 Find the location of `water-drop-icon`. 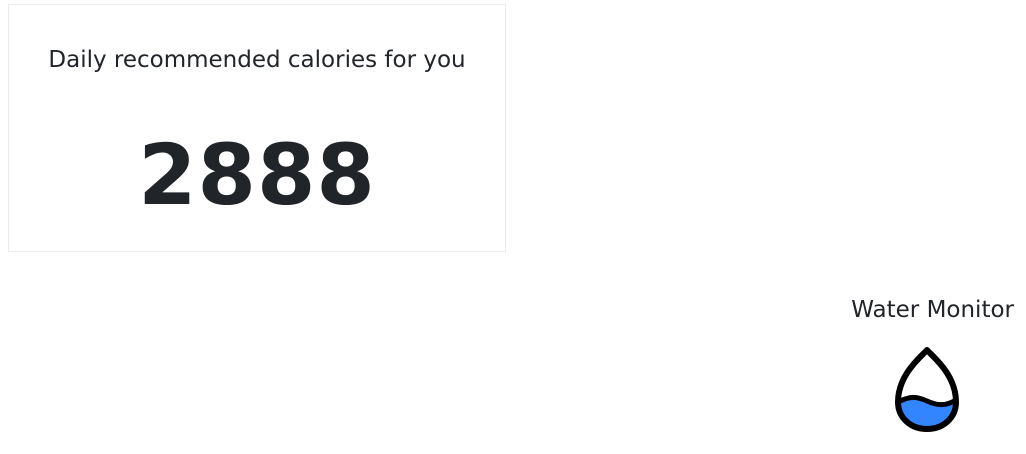

water-drop-icon is located at coordinates (927, 389).